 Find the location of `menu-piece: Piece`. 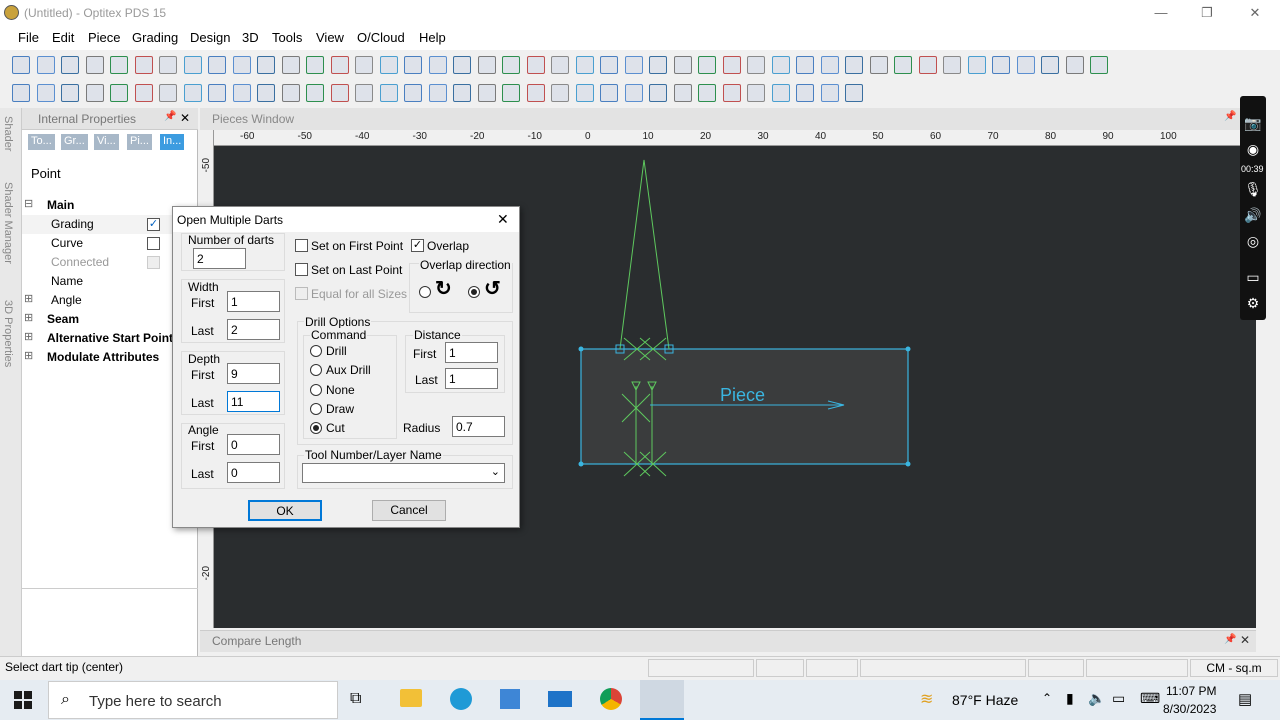

menu-piece: Piece is located at coordinates (104, 37).